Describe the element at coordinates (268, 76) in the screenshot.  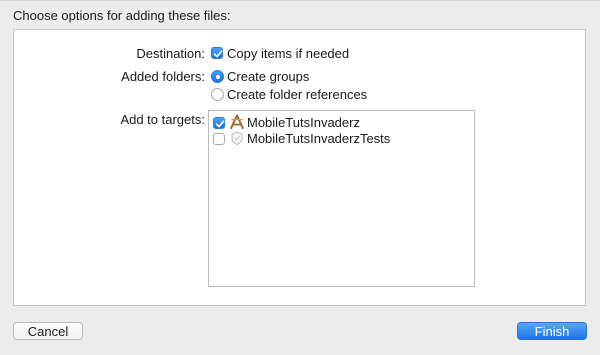
I see `create-groups-label: Create groups` at that location.